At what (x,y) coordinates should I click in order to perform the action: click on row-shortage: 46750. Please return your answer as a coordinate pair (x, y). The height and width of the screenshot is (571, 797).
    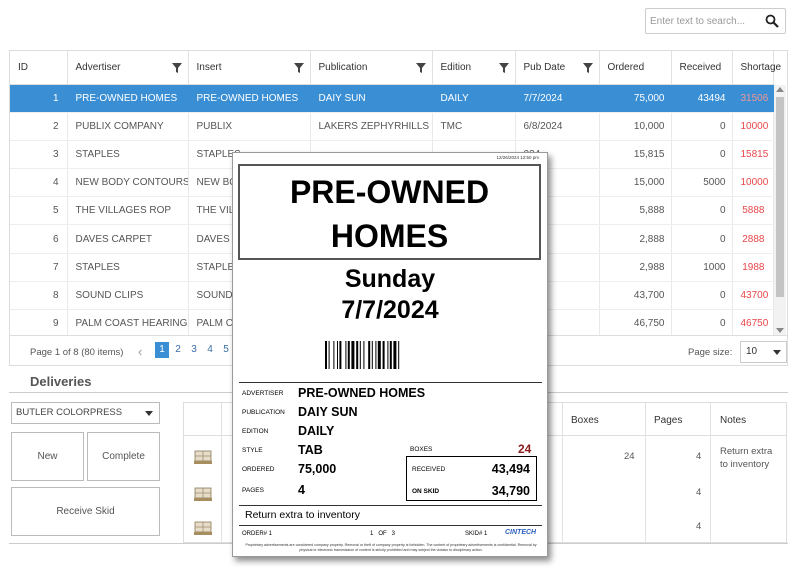
    Looking at the image, I should click on (753, 324).